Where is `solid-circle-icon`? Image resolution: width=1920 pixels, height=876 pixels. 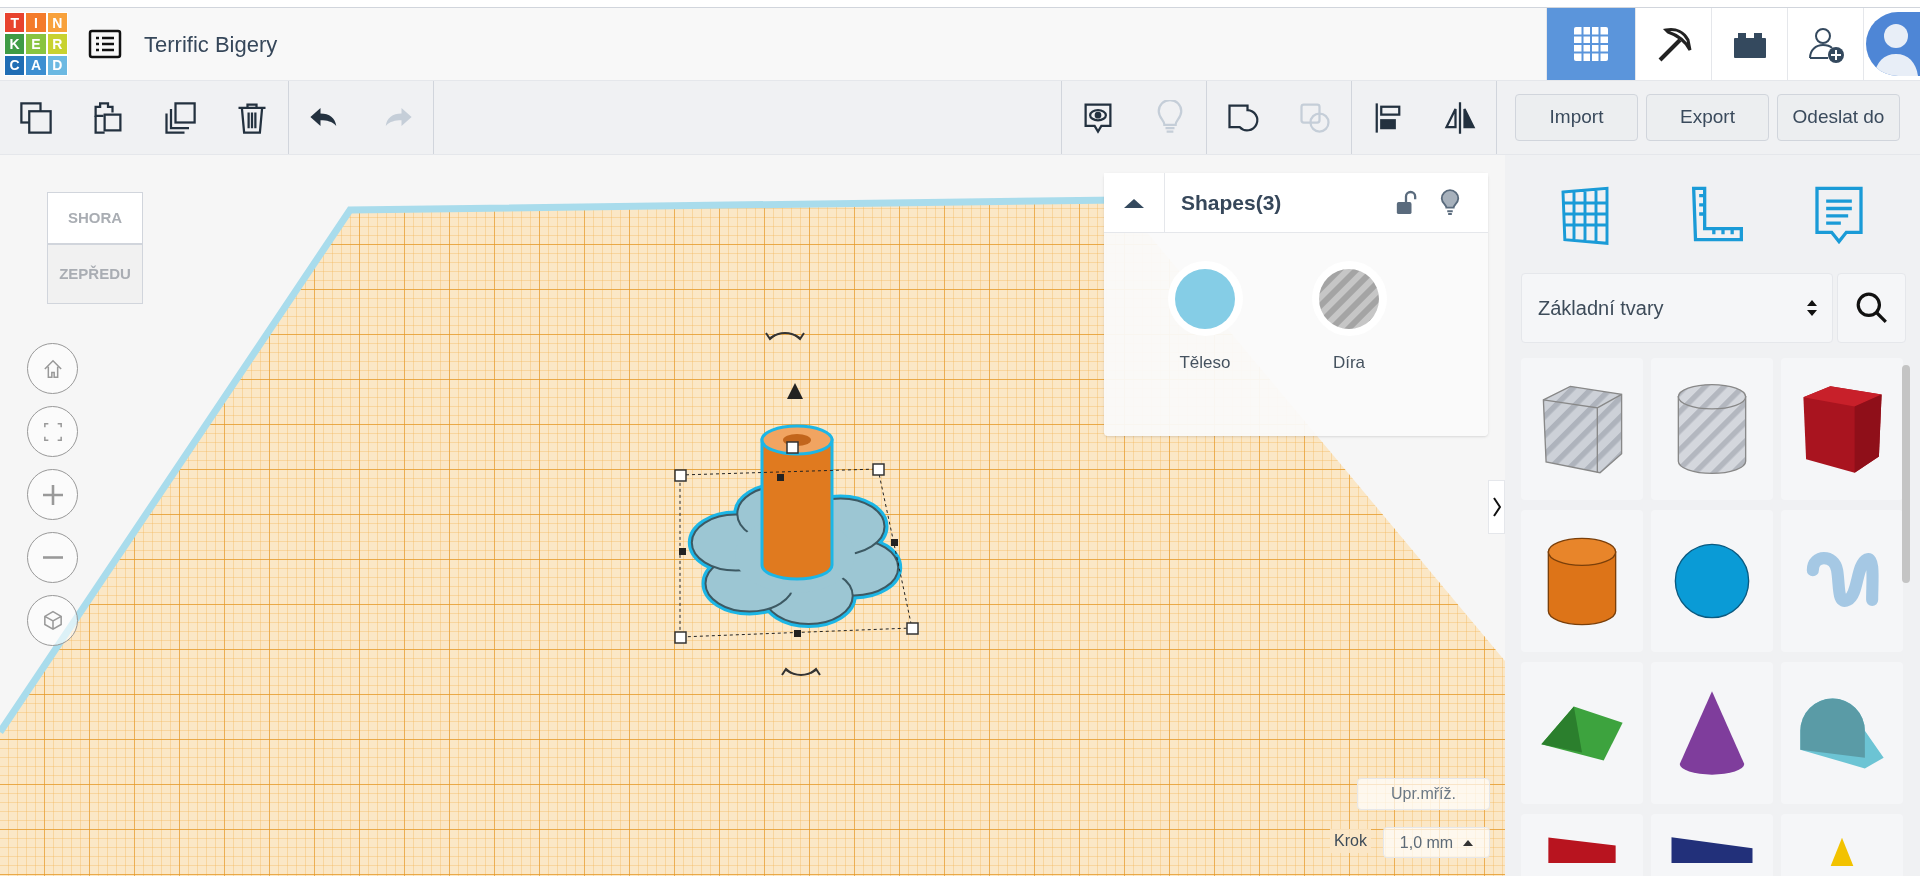
solid-circle-icon is located at coordinates (1205, 298).